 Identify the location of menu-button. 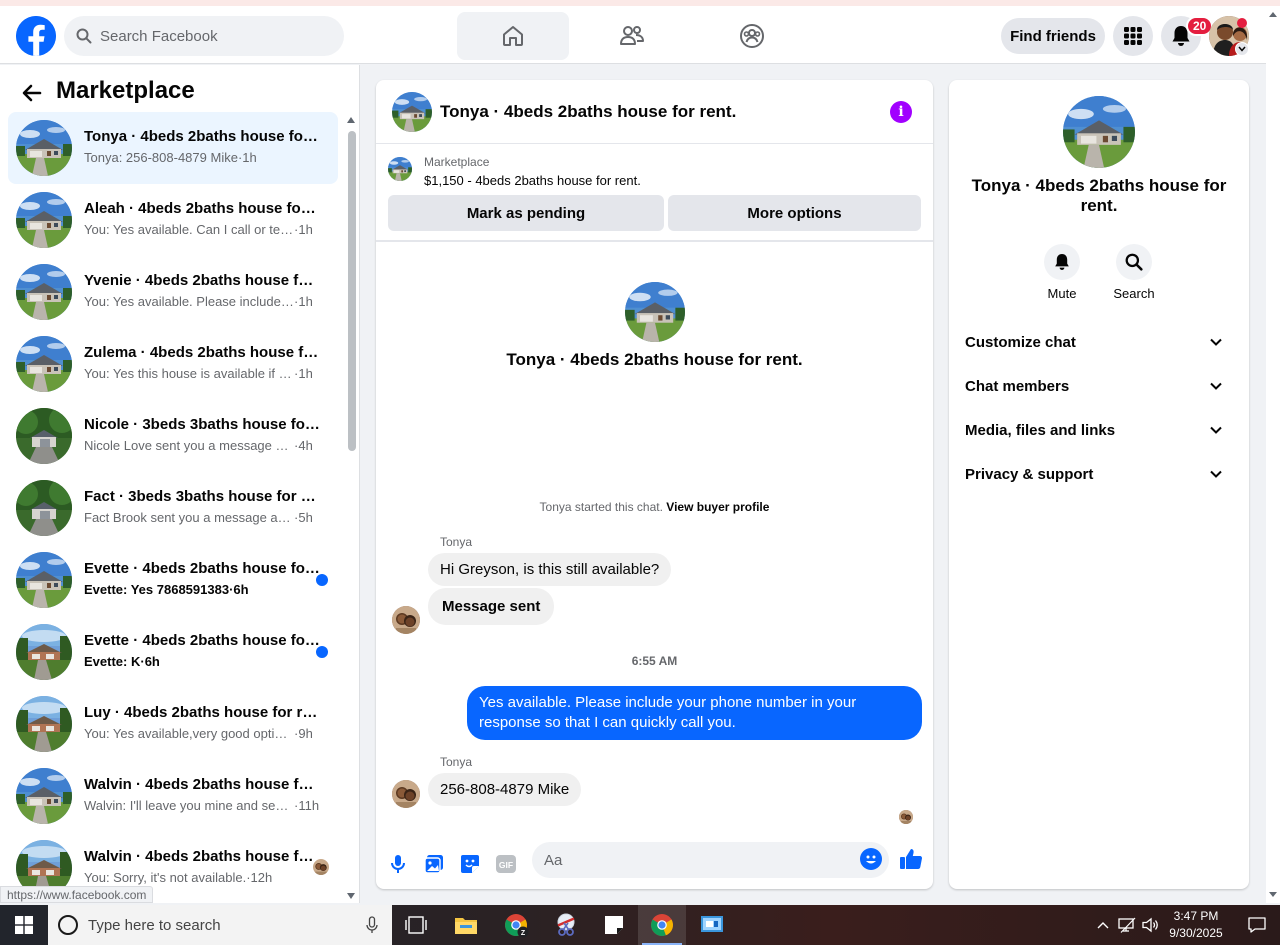
(1133, 36).